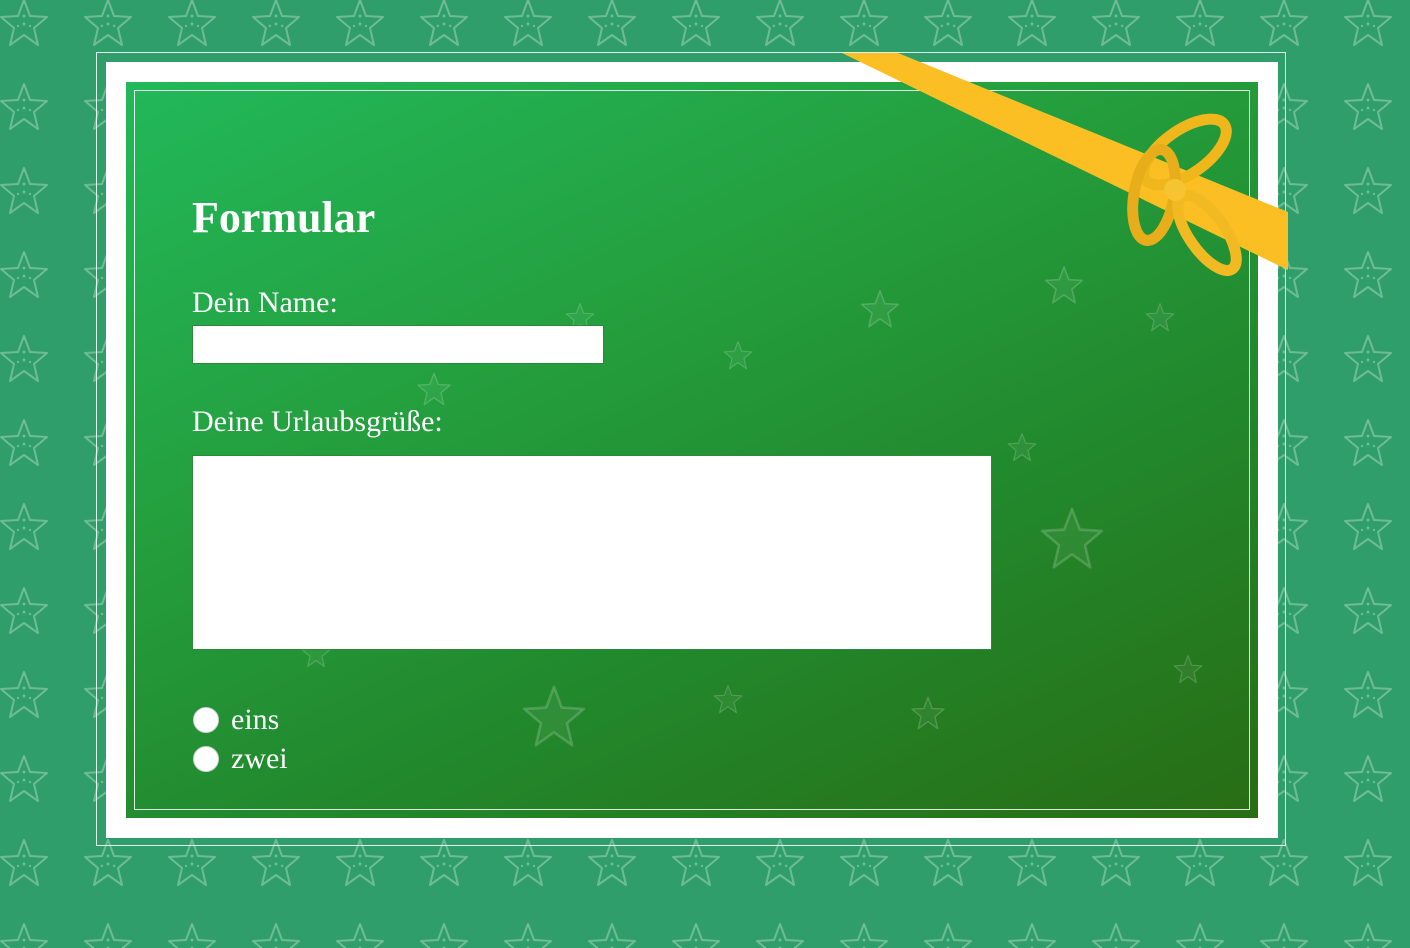 This screenshot has height=948, width=1410. I want to click on radio-label-eins: eins, so click(255, 719).